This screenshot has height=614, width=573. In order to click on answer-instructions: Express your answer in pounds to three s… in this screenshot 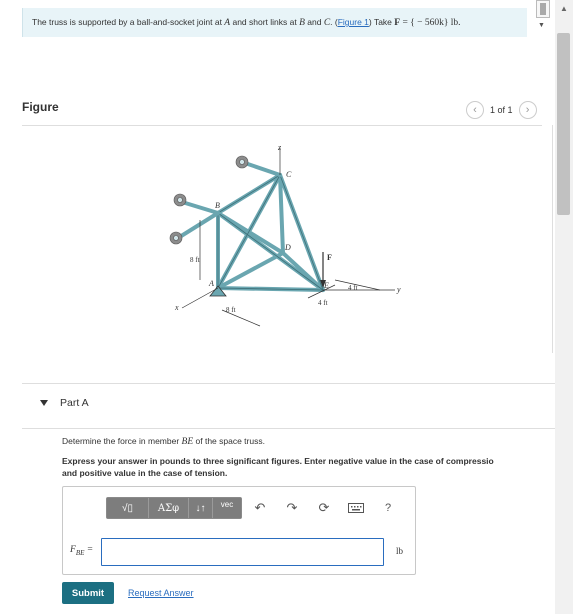, I will do `click(308, 467)`.